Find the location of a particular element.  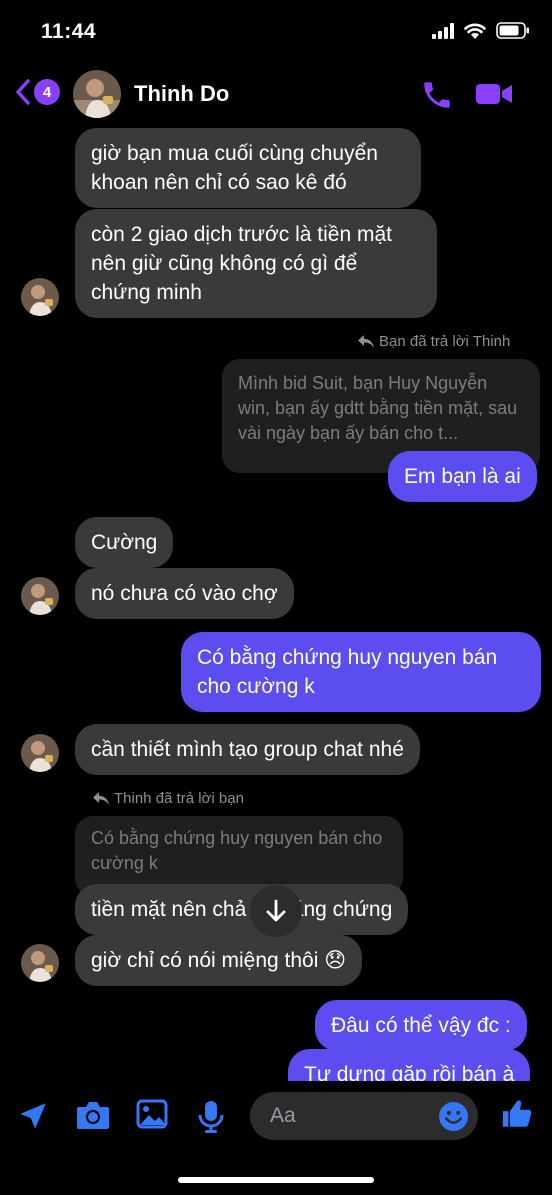

home-indicator is located at coordinates (276, 1180).